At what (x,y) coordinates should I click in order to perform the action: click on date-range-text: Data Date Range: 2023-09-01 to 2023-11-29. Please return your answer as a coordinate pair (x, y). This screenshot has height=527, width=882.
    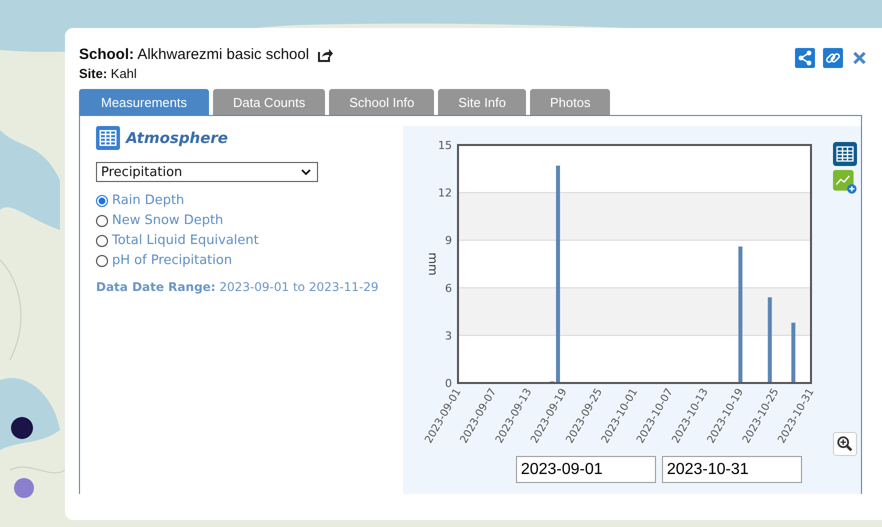
    Looking at the image, I should click on (238, 287).